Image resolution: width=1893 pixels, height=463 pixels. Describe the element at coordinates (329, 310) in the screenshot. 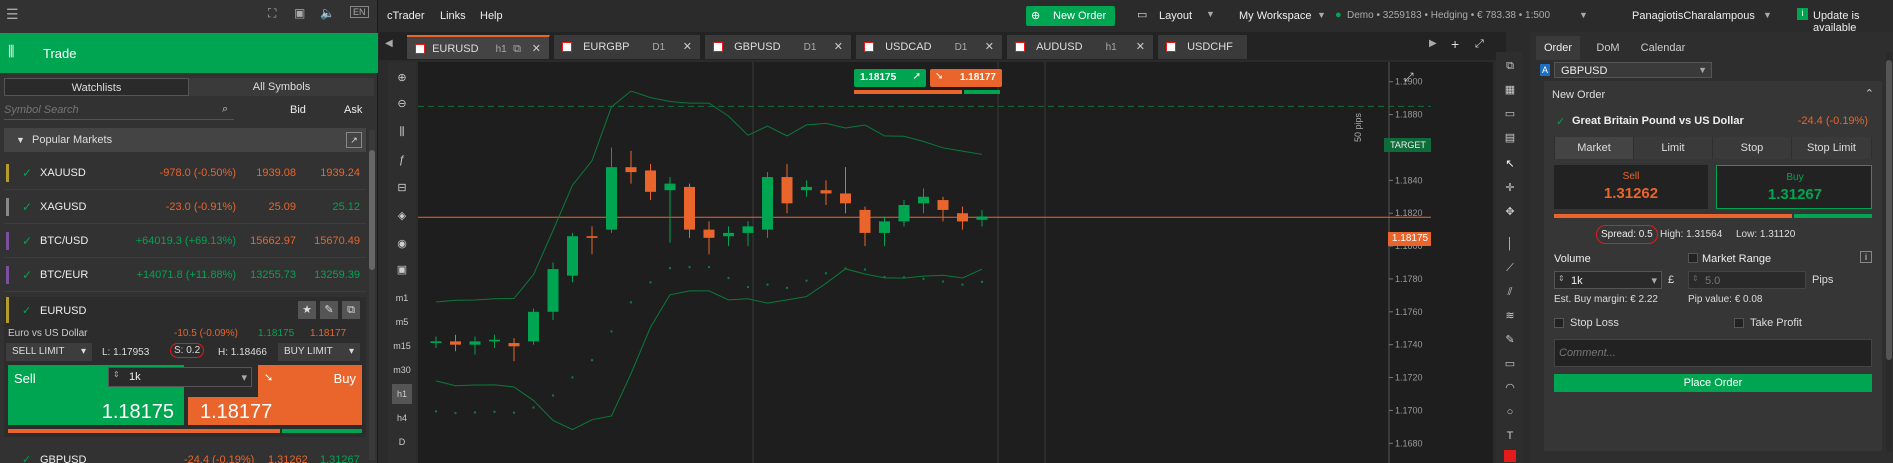

I see `edit-icon: ✎` at that location.